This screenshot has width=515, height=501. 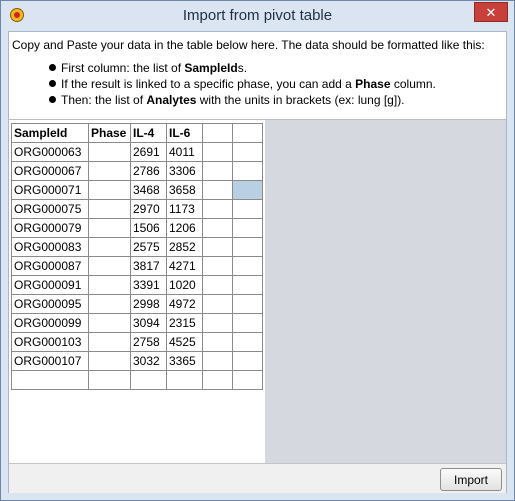 I want to click on grid-cell: ORG000095, so click(x=50, y=304).